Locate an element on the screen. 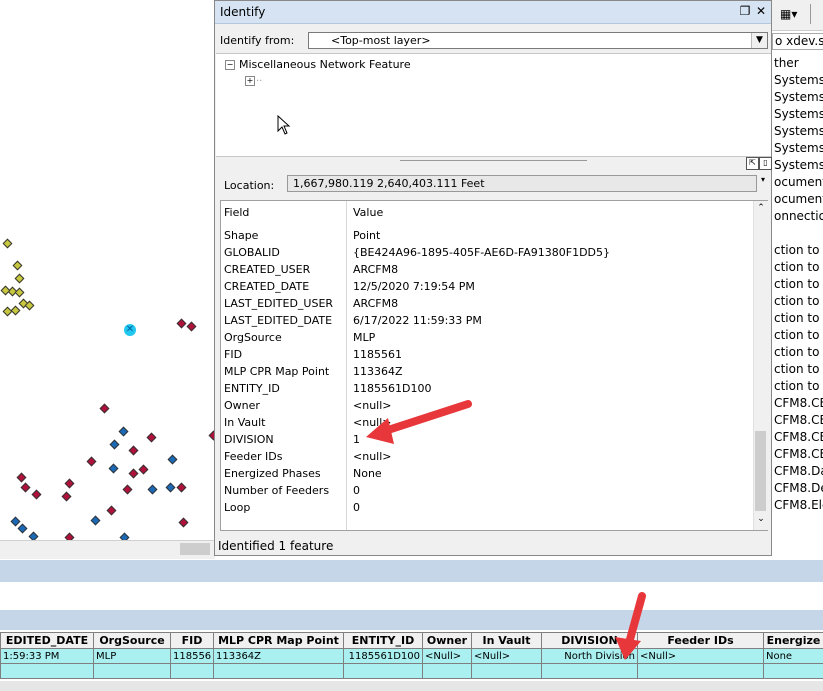 The height and width of the screenshot is (691, 823). grid-row: Shape Point is located at coordinates (486, 235).